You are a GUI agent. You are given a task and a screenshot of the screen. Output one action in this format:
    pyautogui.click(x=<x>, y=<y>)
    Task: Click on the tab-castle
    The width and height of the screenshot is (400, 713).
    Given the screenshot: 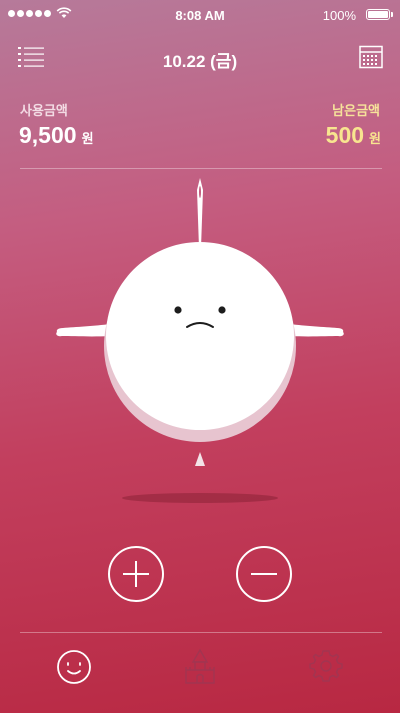 What is the action you would take?
    pyautogui.click(x=200, y=666)
    